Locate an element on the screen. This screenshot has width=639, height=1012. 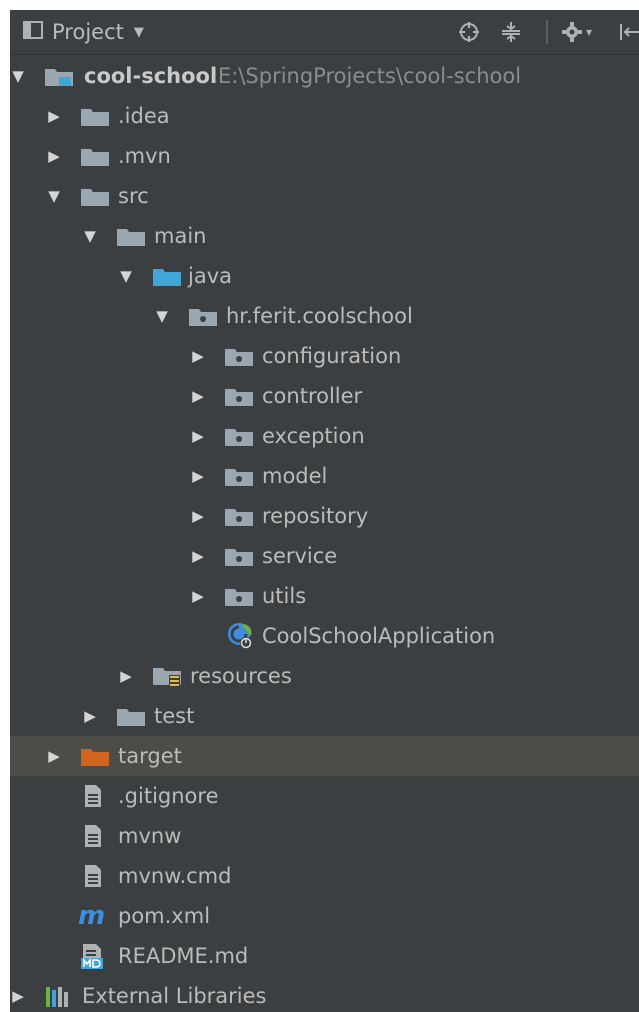
tree-item-package-exception: ▶ exception is located at coordinates (324, 436).